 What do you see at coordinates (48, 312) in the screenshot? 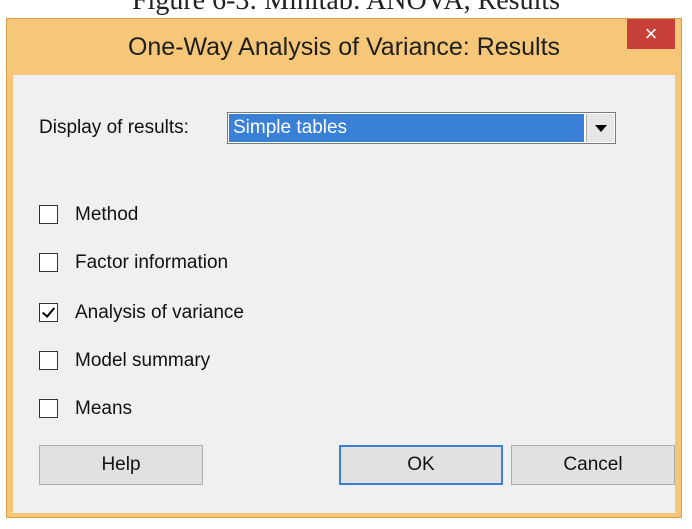
I see `analysis-of-variance-checkbox` at bounding box center [48, 312].